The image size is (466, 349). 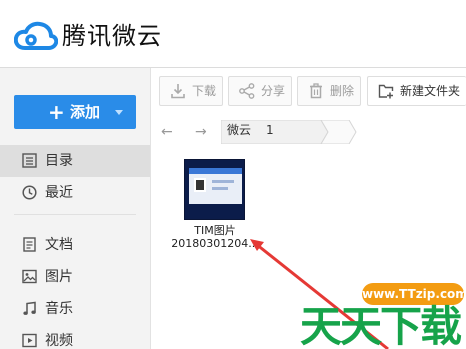 I want to click on sidebar-item-label: 视频, so click(x=59, y=341).